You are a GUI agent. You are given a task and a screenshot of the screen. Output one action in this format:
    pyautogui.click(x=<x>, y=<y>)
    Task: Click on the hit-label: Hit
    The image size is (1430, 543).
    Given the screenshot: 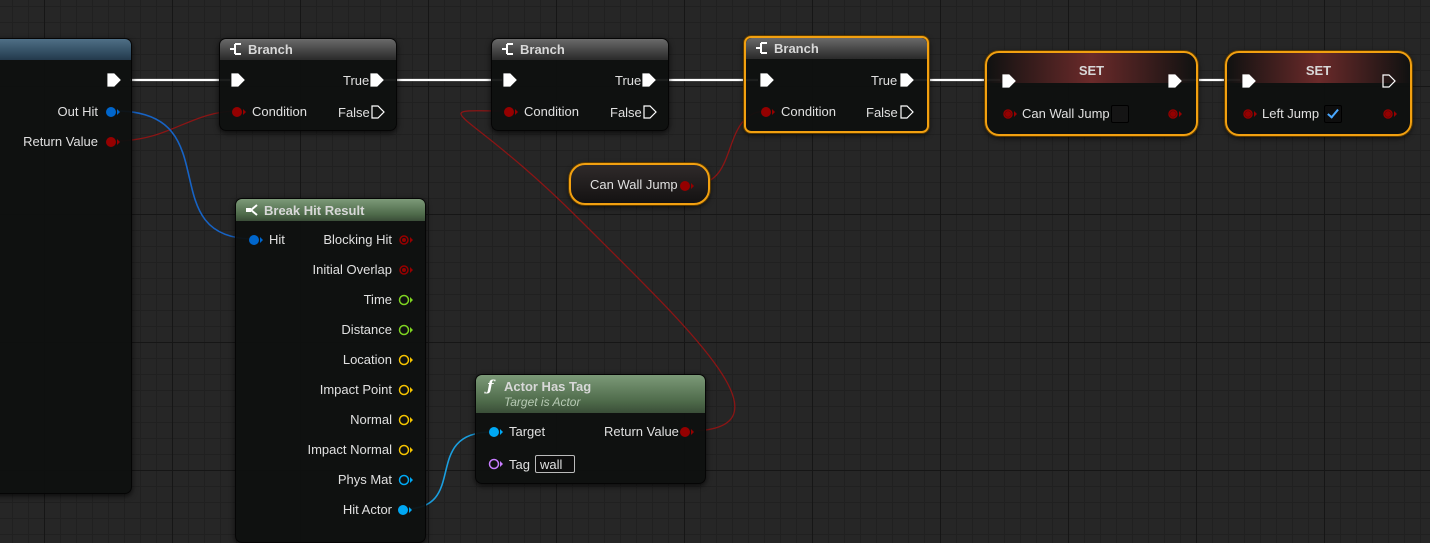 What is the action you would take?
    pyautogui.click(x=277, y=239)
    